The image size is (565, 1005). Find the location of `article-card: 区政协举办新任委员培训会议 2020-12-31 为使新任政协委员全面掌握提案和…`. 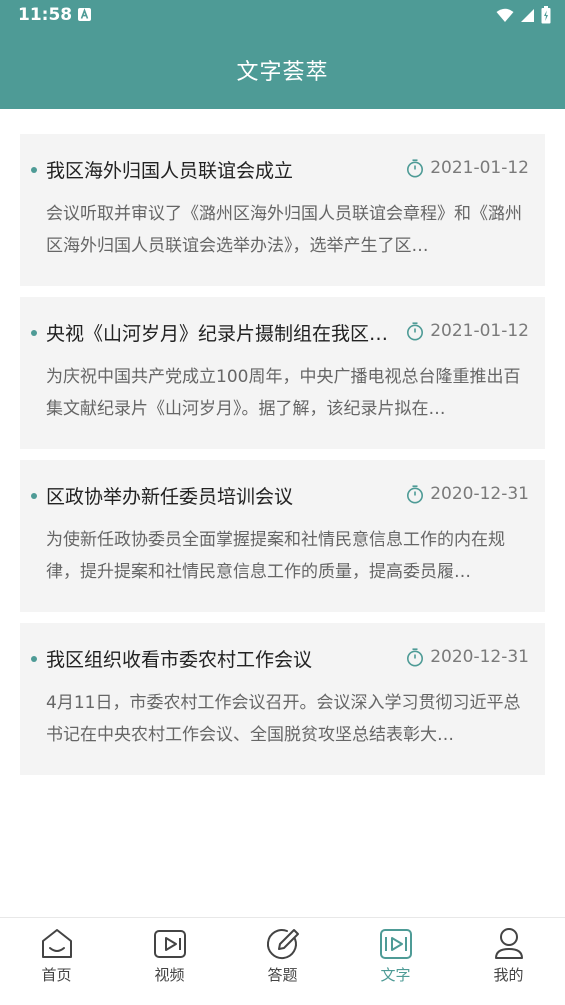

article-card: 区政协举办新任委员培训会议 2020-12-31 为使新任政协委员全面掌握提案和… is located at coordinates (282, 536).